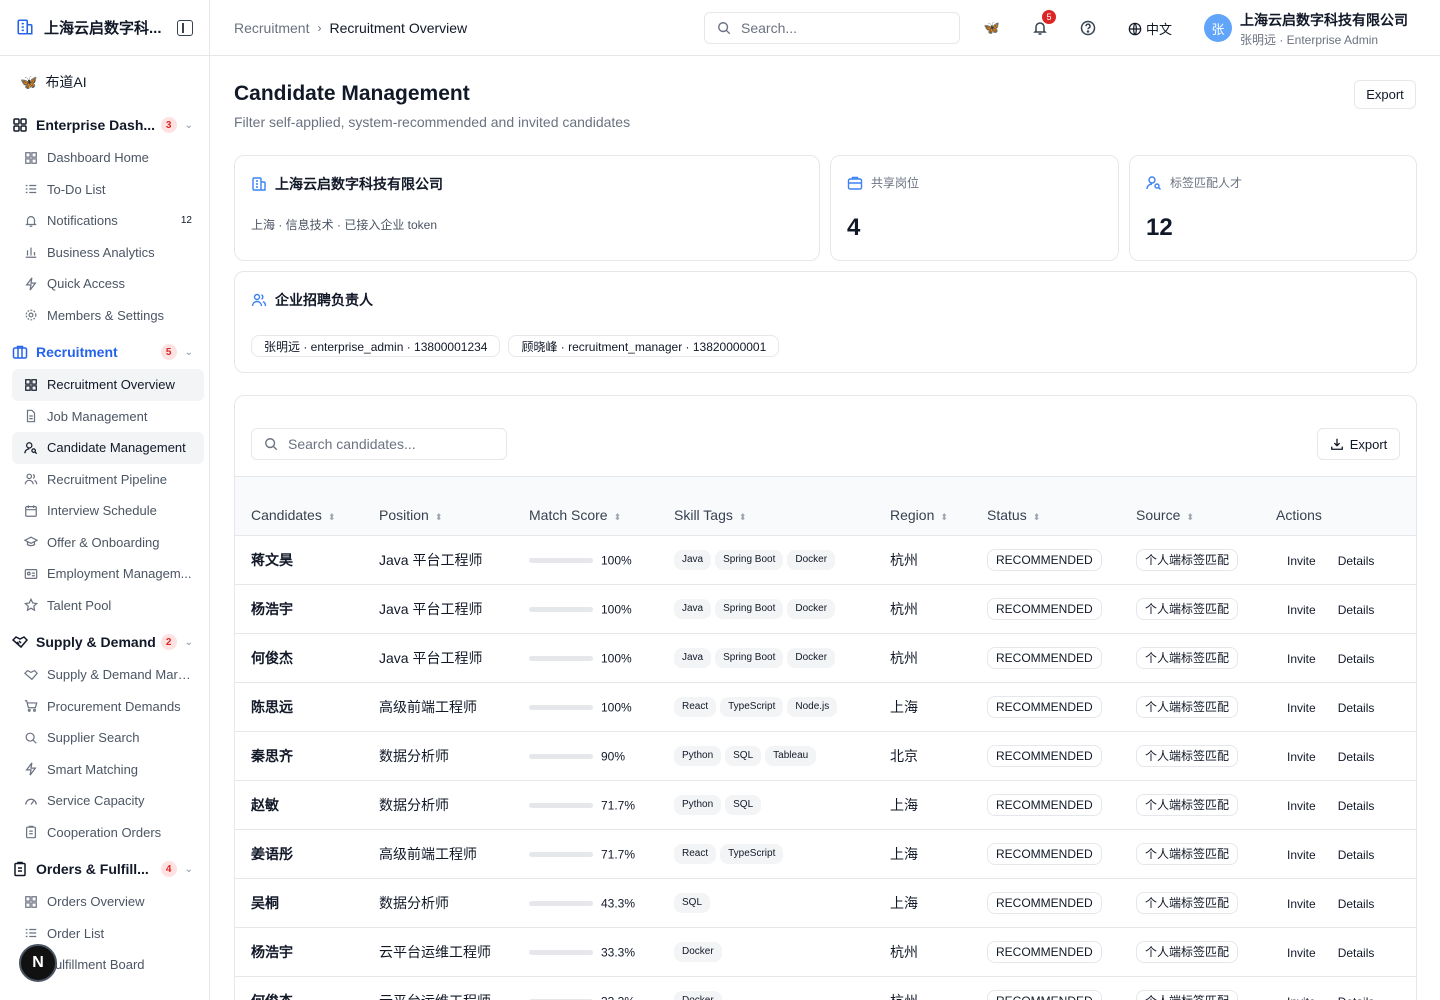  I want to click on floating-assistant-button: N, so click(38, 963).